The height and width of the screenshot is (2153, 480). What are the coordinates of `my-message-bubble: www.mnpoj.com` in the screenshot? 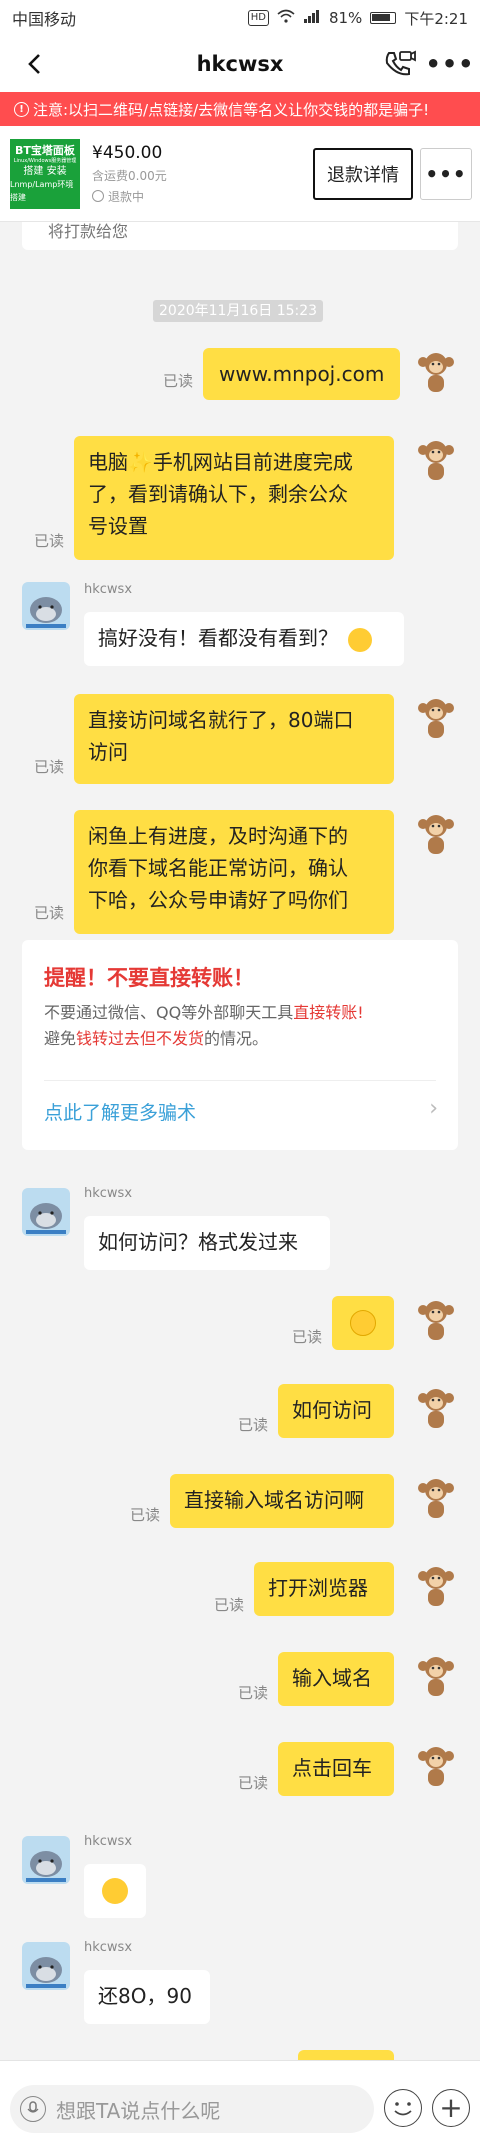 It's located at (302, 374).